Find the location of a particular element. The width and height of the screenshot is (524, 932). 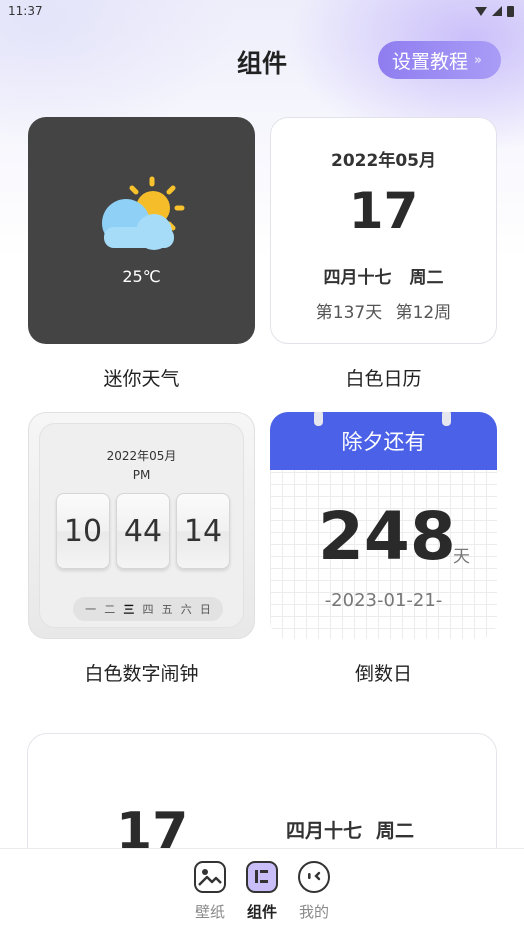

flip-digits: 10 44 14 is located at coordinates (143, 531).